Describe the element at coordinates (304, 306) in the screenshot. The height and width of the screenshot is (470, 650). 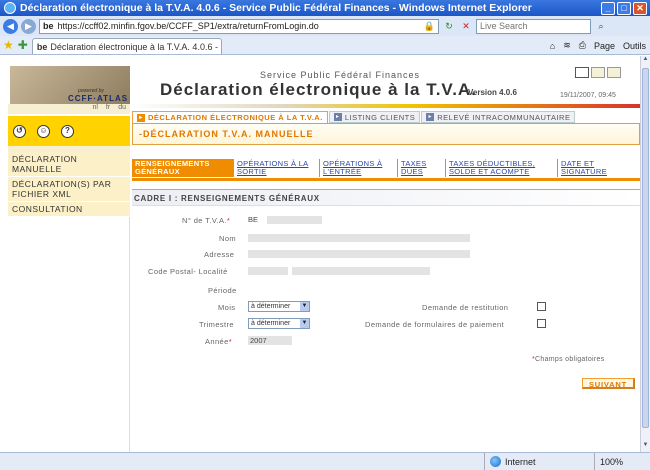
I see `chevron-down-icon: ▼` at that location.